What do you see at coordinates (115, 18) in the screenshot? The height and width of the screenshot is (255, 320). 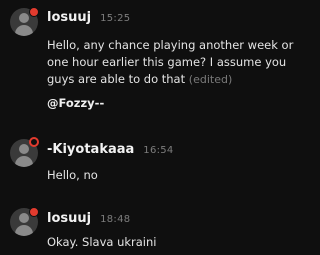 I see `message-timestamp: 15:25` at bounding box center [115, 18].